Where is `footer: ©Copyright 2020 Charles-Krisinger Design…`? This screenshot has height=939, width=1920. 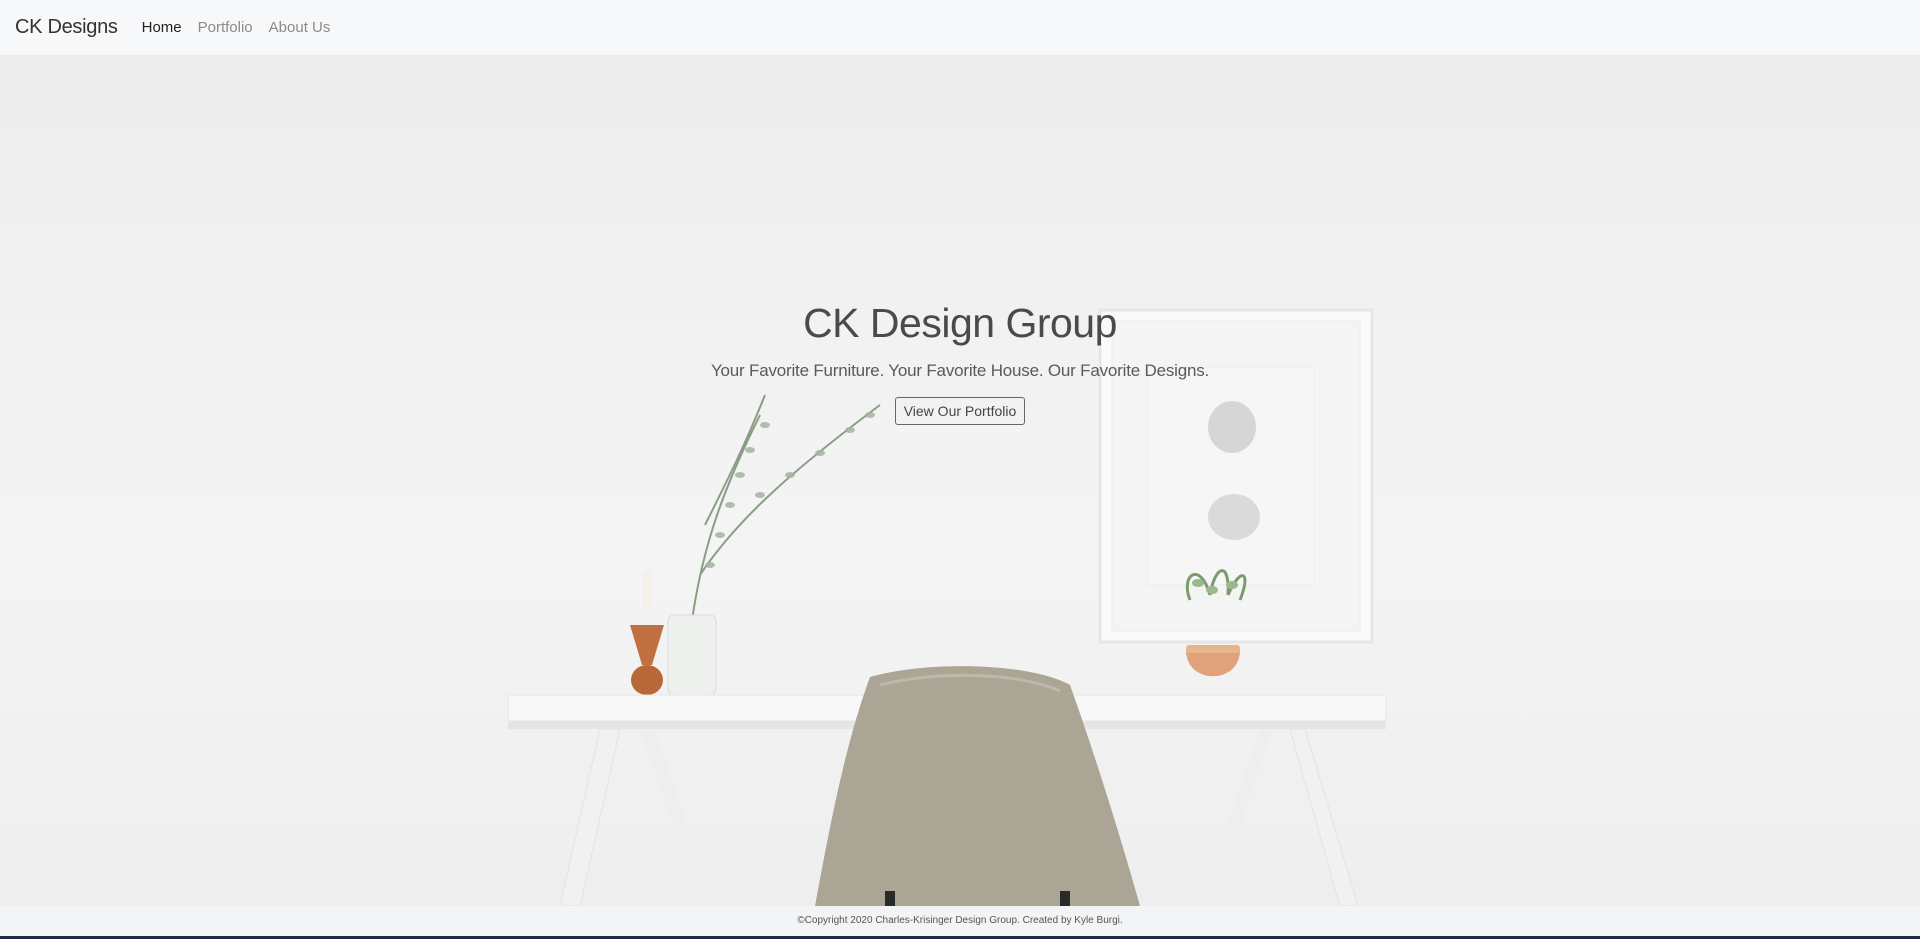
footer: ©Copyright 2020 Charles-Krisinger Design… is located at coordinates (960, 921).